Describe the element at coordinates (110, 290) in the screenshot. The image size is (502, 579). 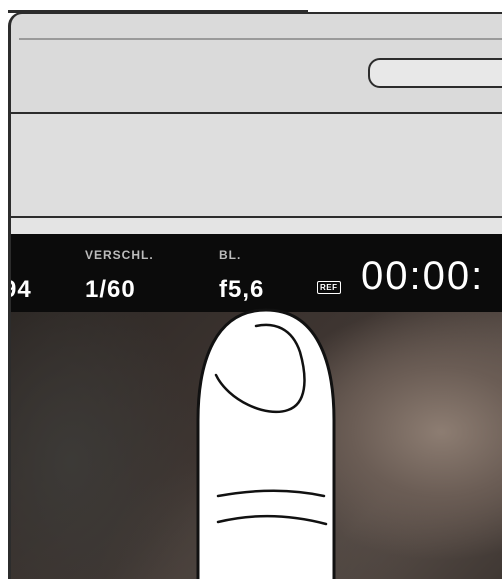
I see `shutter-value: 1/60` at that location.